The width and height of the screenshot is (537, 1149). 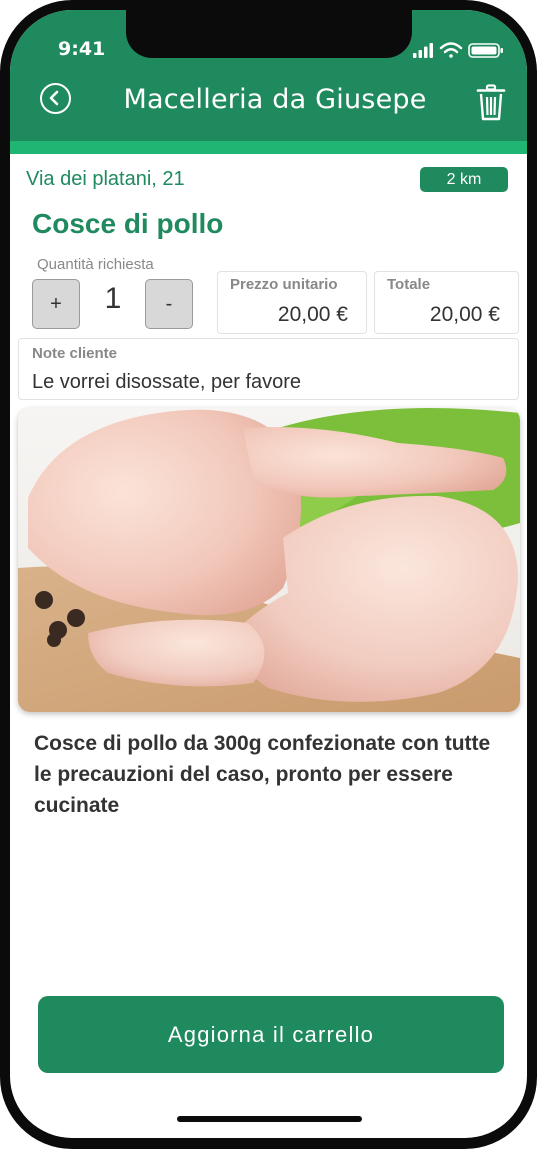 I want to click on device-notch, so click(x=269, y=34).